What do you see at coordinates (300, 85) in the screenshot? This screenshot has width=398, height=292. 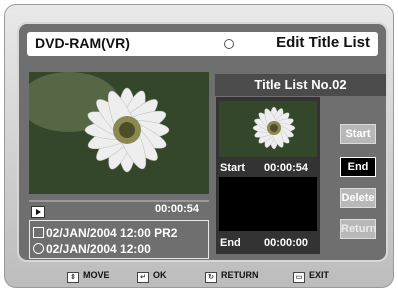 I see `title-list-header: Title List No.02` at bounding box center [300, 85].